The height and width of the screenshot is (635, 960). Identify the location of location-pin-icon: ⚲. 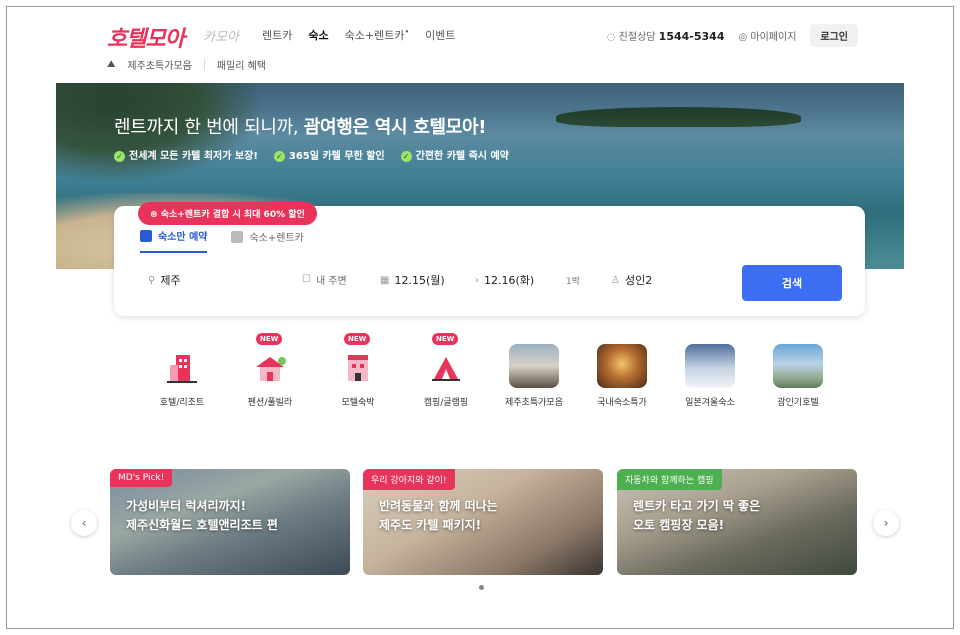
(152, 280).